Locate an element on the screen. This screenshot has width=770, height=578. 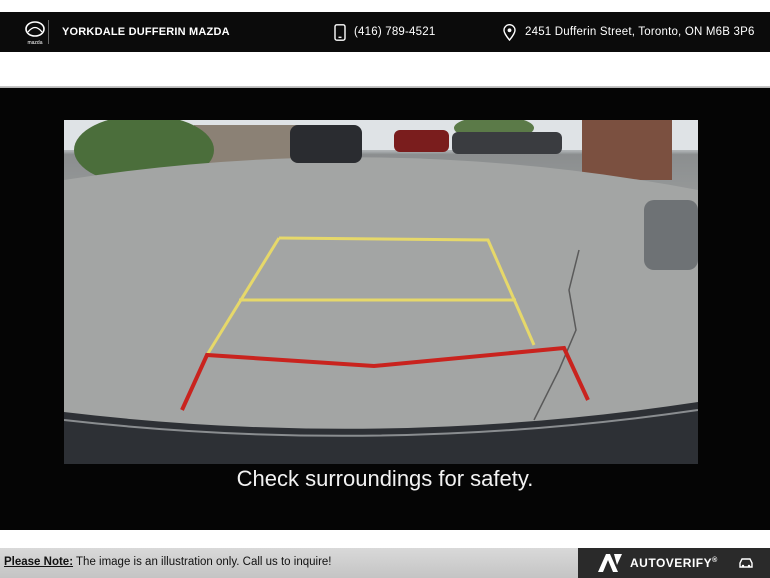
disclaimer-label: Please Note: is located at coordinates (39, 562).